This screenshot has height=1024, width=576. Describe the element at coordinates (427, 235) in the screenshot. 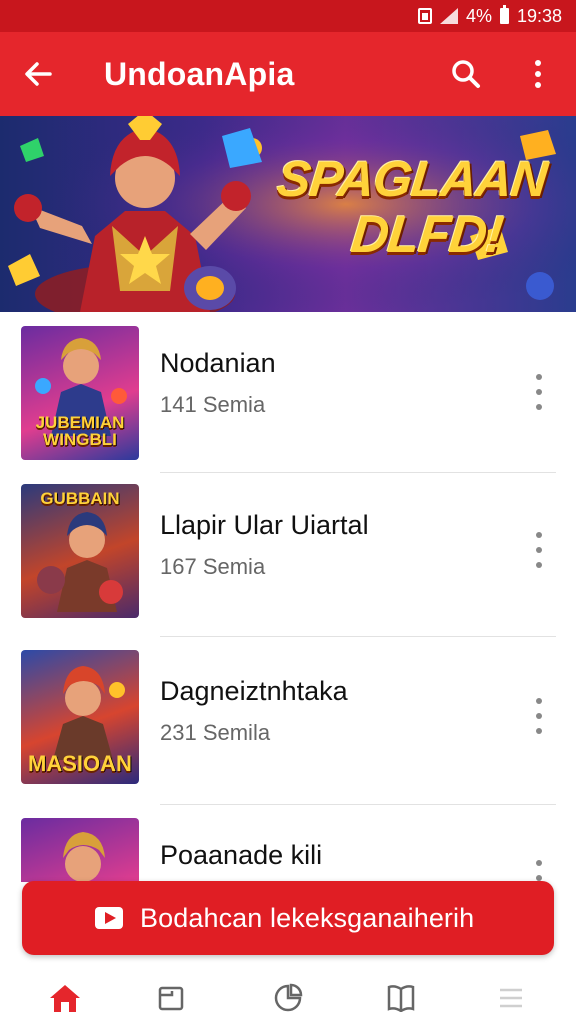

I see `banner-title-line2: DLFD!` at that location.